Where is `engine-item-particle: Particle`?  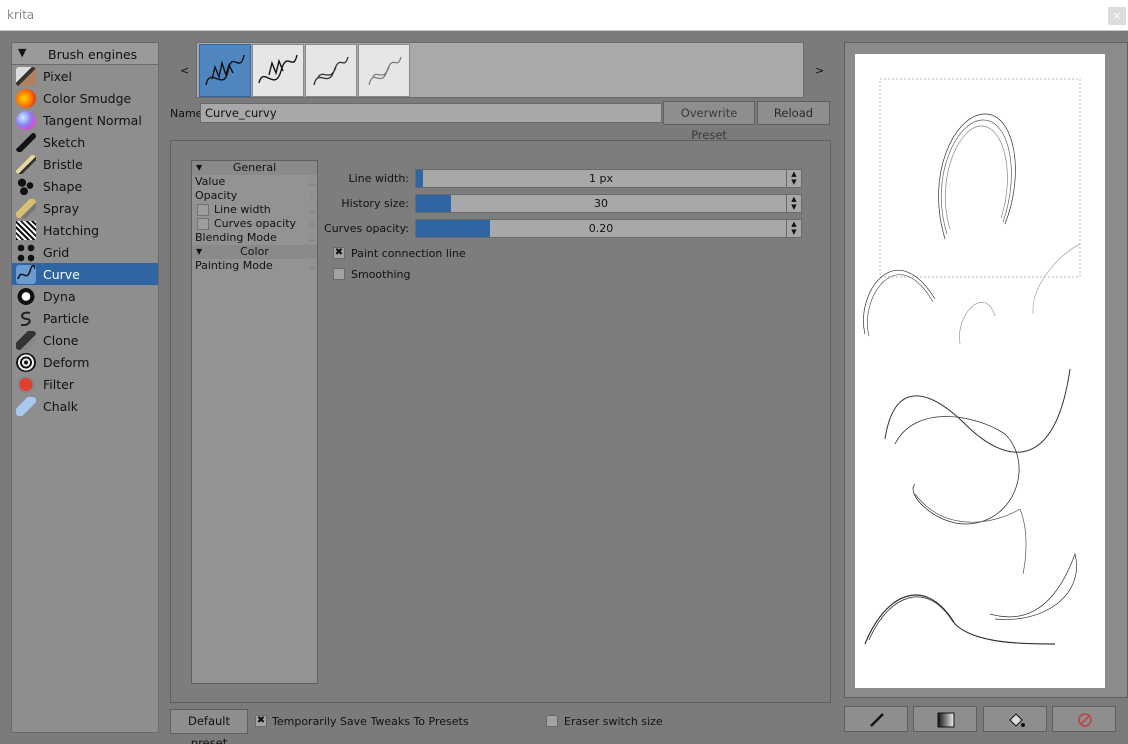
engine-item-particle: Particle is located at coordinates (85, 318).